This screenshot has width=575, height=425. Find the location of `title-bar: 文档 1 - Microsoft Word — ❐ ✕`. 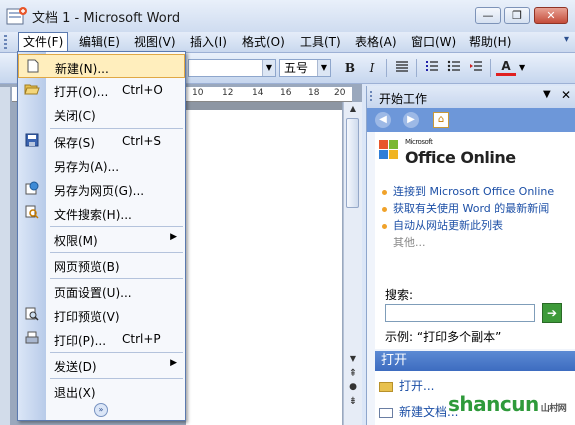

title-bar: 文档 1 - Microsoft Word — ❐ ✕ is located at coordinates (287, 16).